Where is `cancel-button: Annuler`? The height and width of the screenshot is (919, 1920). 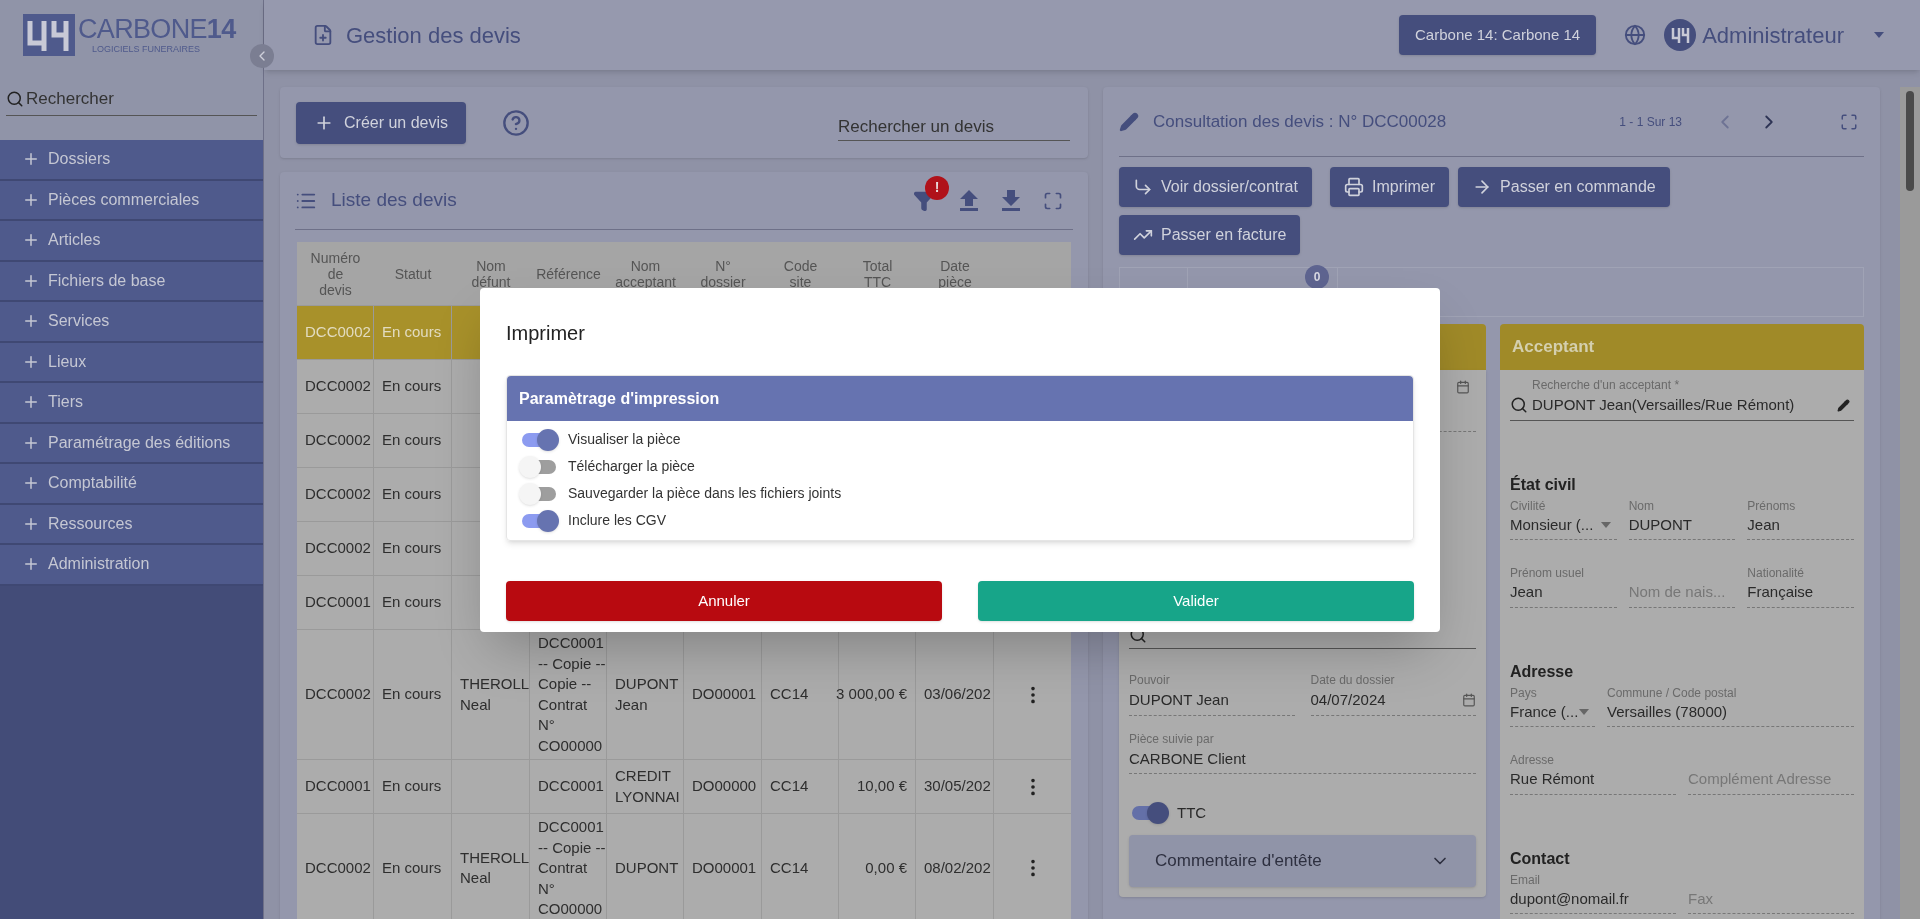 cancel-button: Annuler is located at coordinates (724, 601).